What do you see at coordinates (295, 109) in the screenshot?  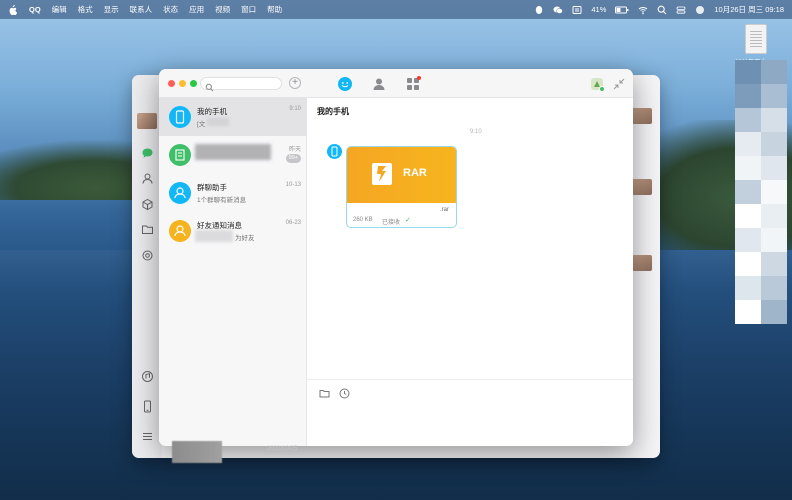 I see `conversation-time: 9:10` at bounding box center [295, 109].